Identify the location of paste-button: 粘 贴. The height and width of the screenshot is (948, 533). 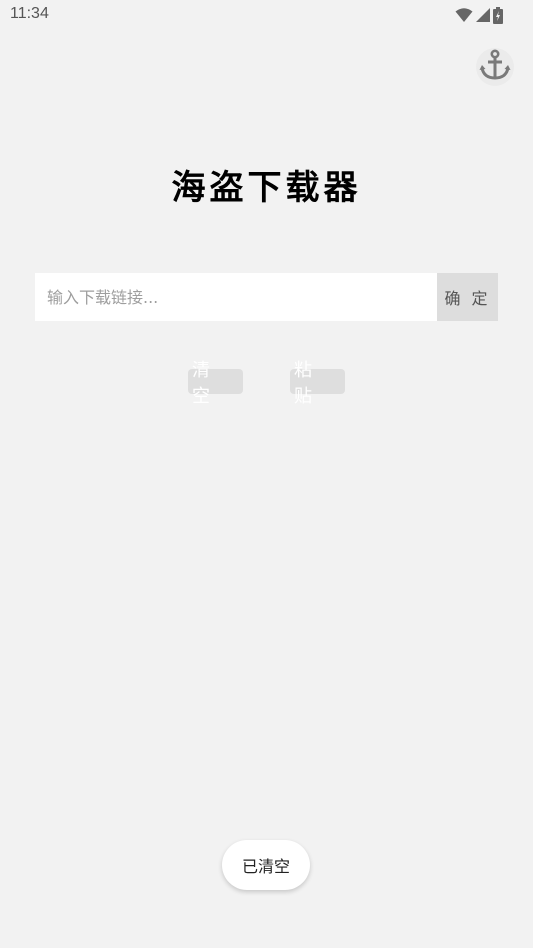
(317, 383).